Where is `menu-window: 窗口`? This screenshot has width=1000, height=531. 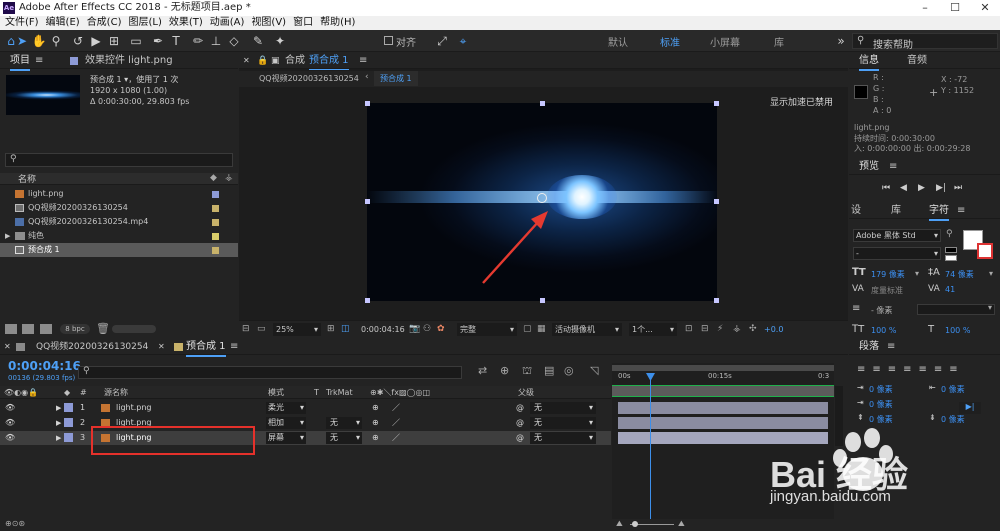
menu-window: 窗口 is located at coordinates (300, 23).